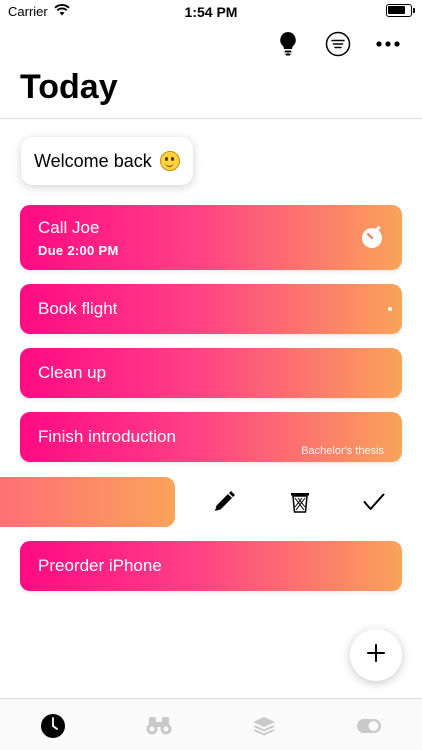  I want to click on status-bar: Carrier 1:54 PM, so click(211, 12).